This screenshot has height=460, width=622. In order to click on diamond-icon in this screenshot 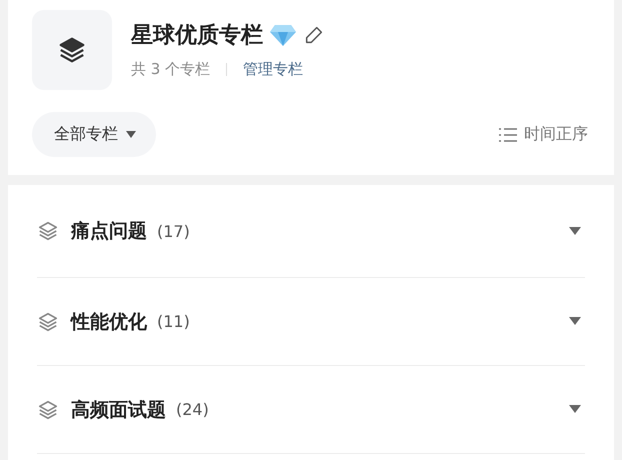, I will do `click(283, 35)`.